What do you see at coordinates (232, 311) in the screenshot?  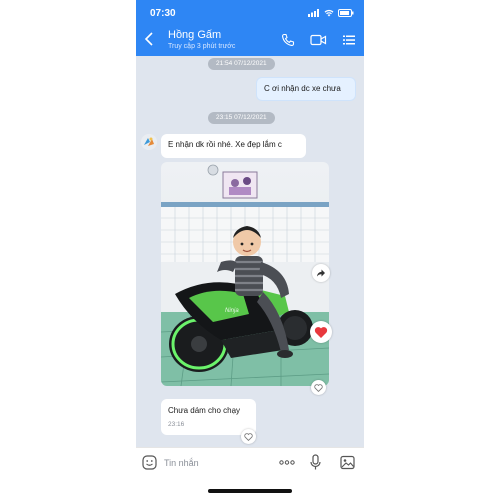 I see `svg-text: Ninja` at bounding box center [232, 311].